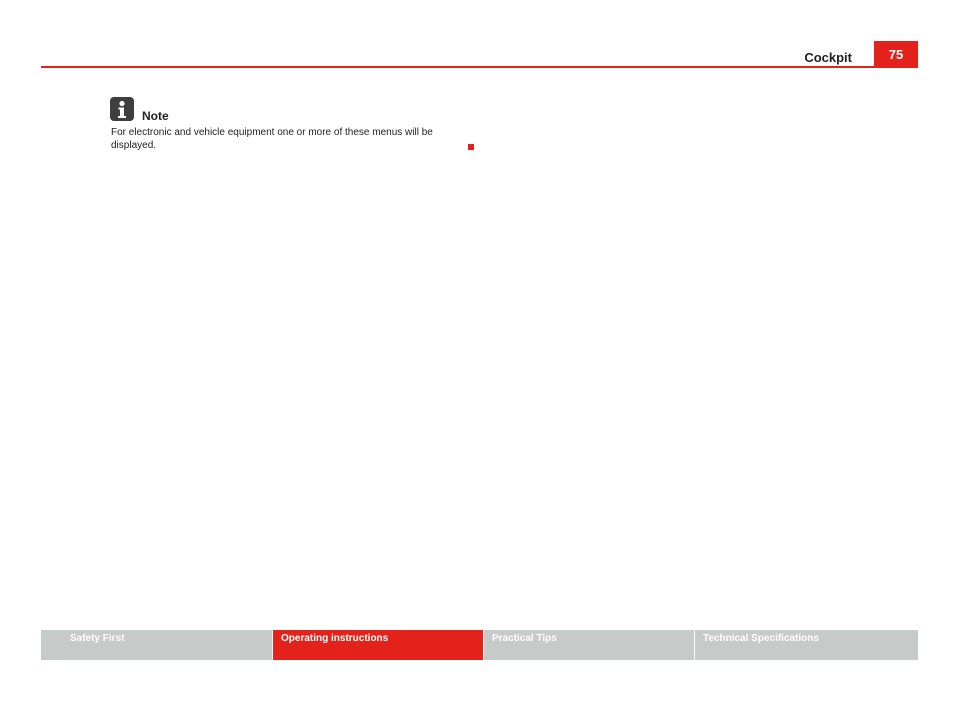 This screenshot has height=701, width=960. What do you see at coordinates (806, 645) in the screenshot?
I see `footer-tab-technical-specifications: Technical Specifications` at bounding box center [806, 645].